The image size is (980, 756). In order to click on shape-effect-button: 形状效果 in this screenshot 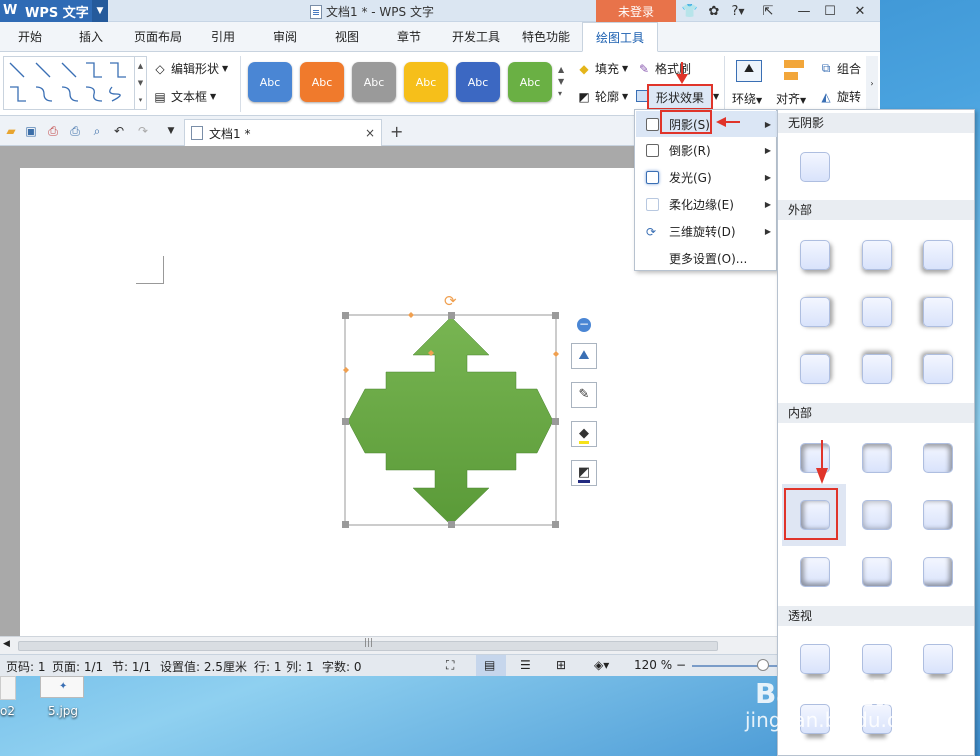, I will do `click(680, 97)`.